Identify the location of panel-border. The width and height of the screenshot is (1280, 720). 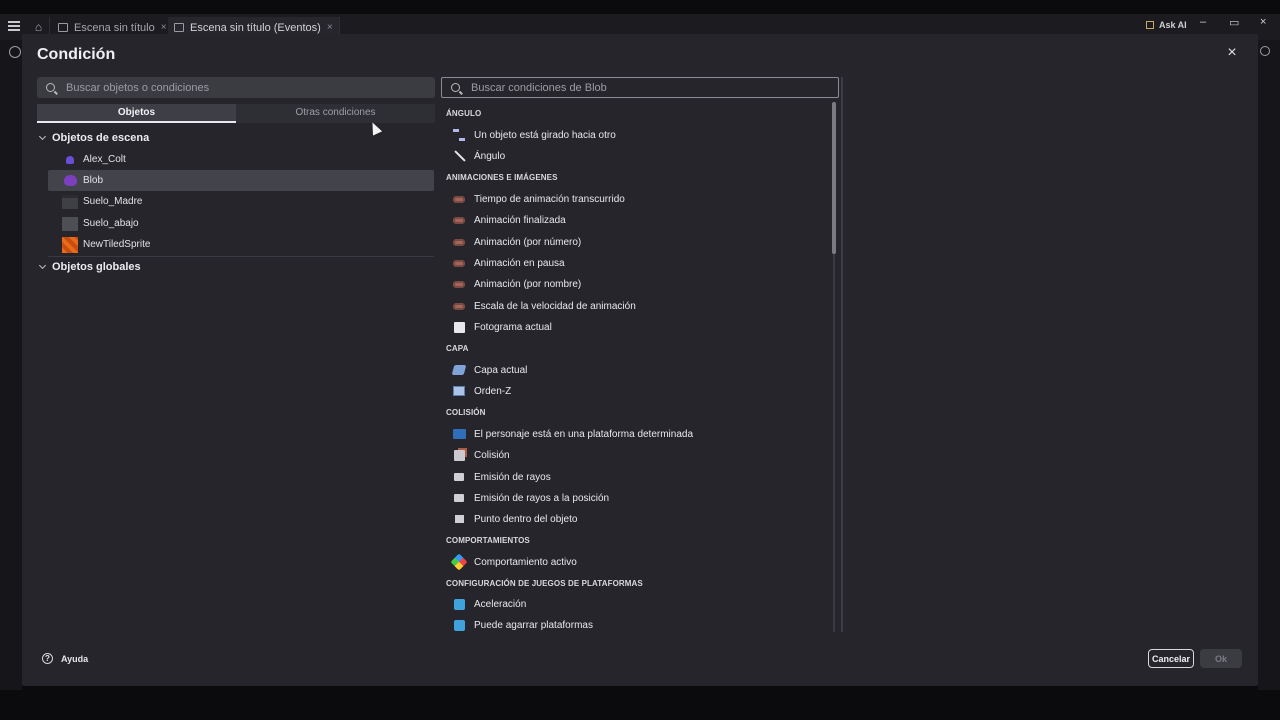
(842, 354).